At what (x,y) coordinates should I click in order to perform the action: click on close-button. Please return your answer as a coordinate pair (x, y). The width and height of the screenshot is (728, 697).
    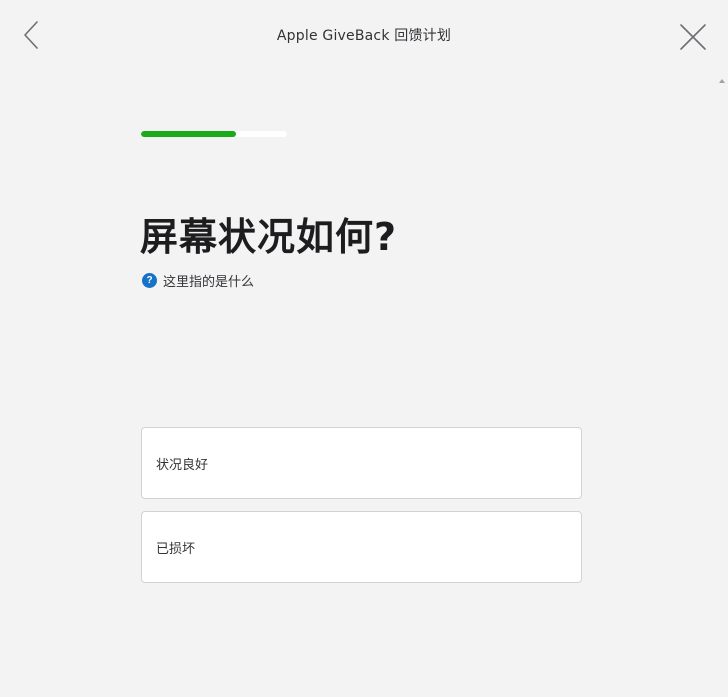
    Looking at the image, I should click on (693, 37).